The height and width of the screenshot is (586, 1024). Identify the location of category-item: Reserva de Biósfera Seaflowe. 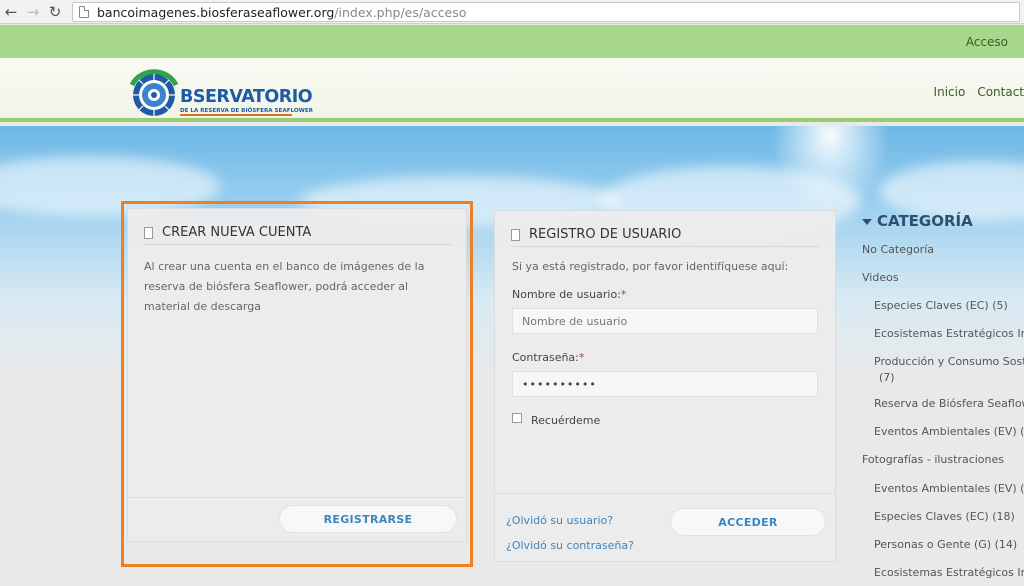
(949, 403).